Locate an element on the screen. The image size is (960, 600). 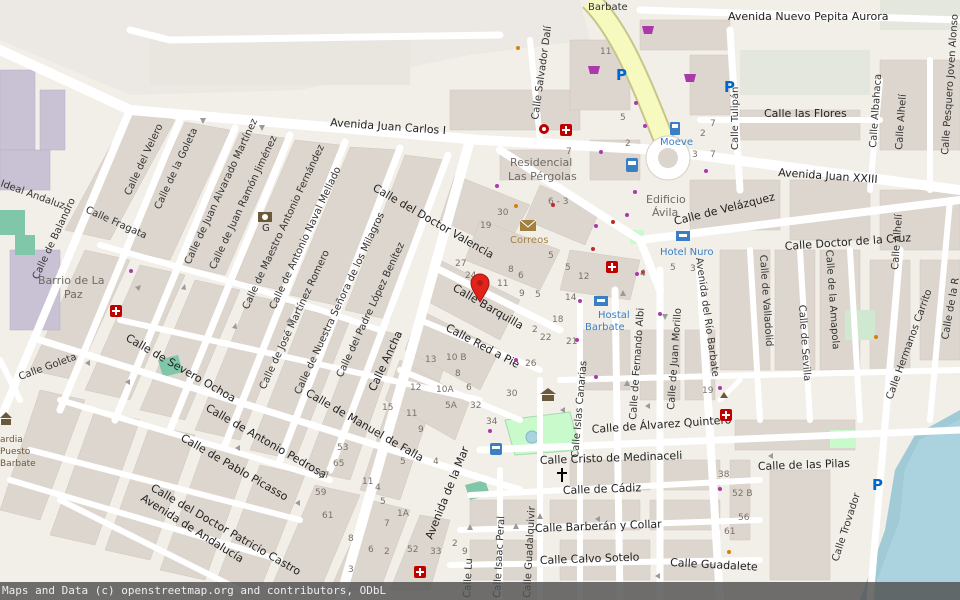
label-hostal-barbate: Barbate is located at coordinates (605, 327).